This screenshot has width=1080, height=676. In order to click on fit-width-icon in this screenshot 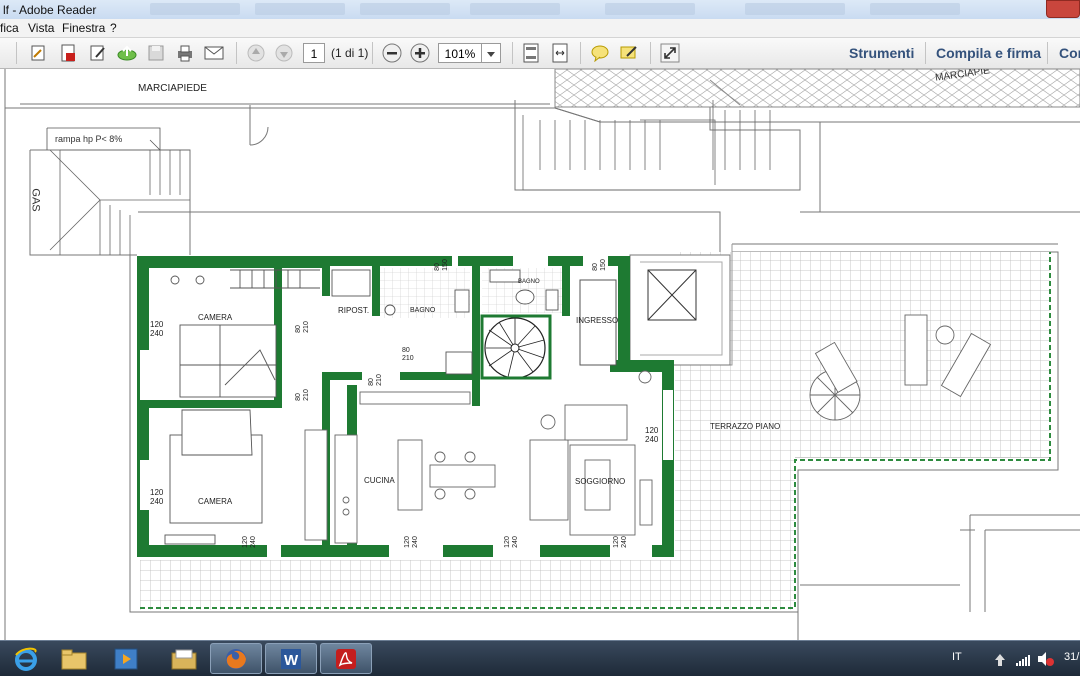, I will do `click(560, 53)`.